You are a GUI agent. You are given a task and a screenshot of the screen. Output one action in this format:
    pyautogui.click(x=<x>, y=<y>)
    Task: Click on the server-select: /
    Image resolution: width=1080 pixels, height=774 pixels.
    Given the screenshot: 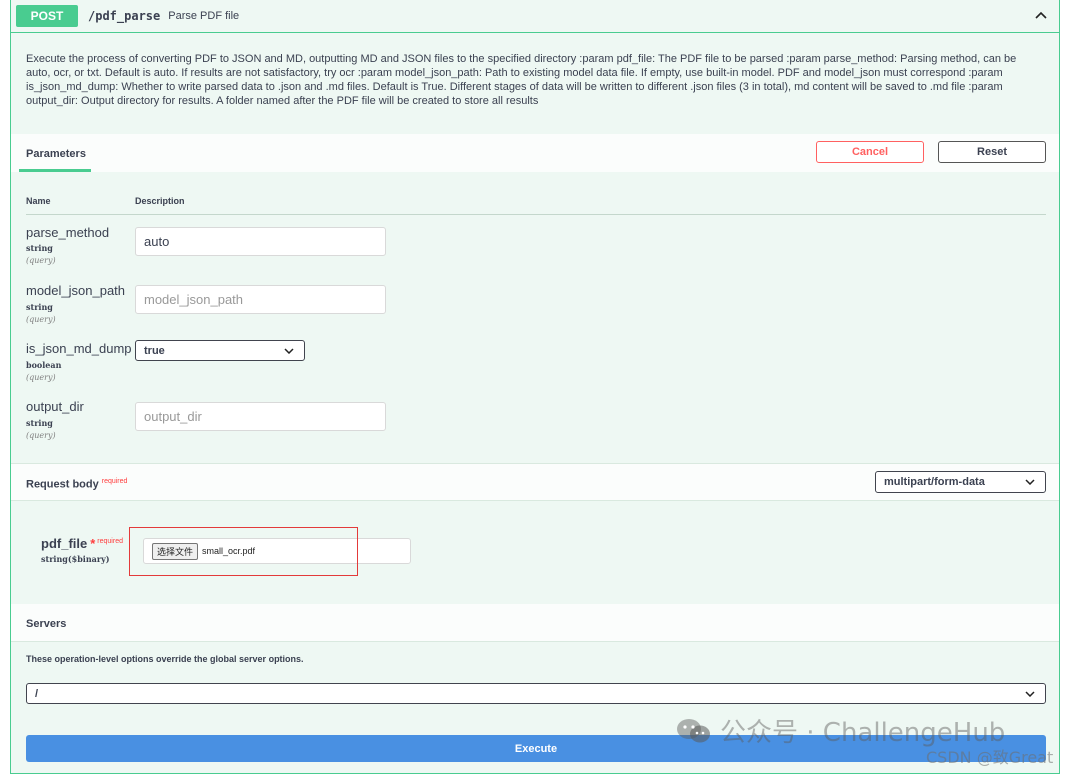 What is the action you would take?
    pyautogui.click(x=536, y=693)
    